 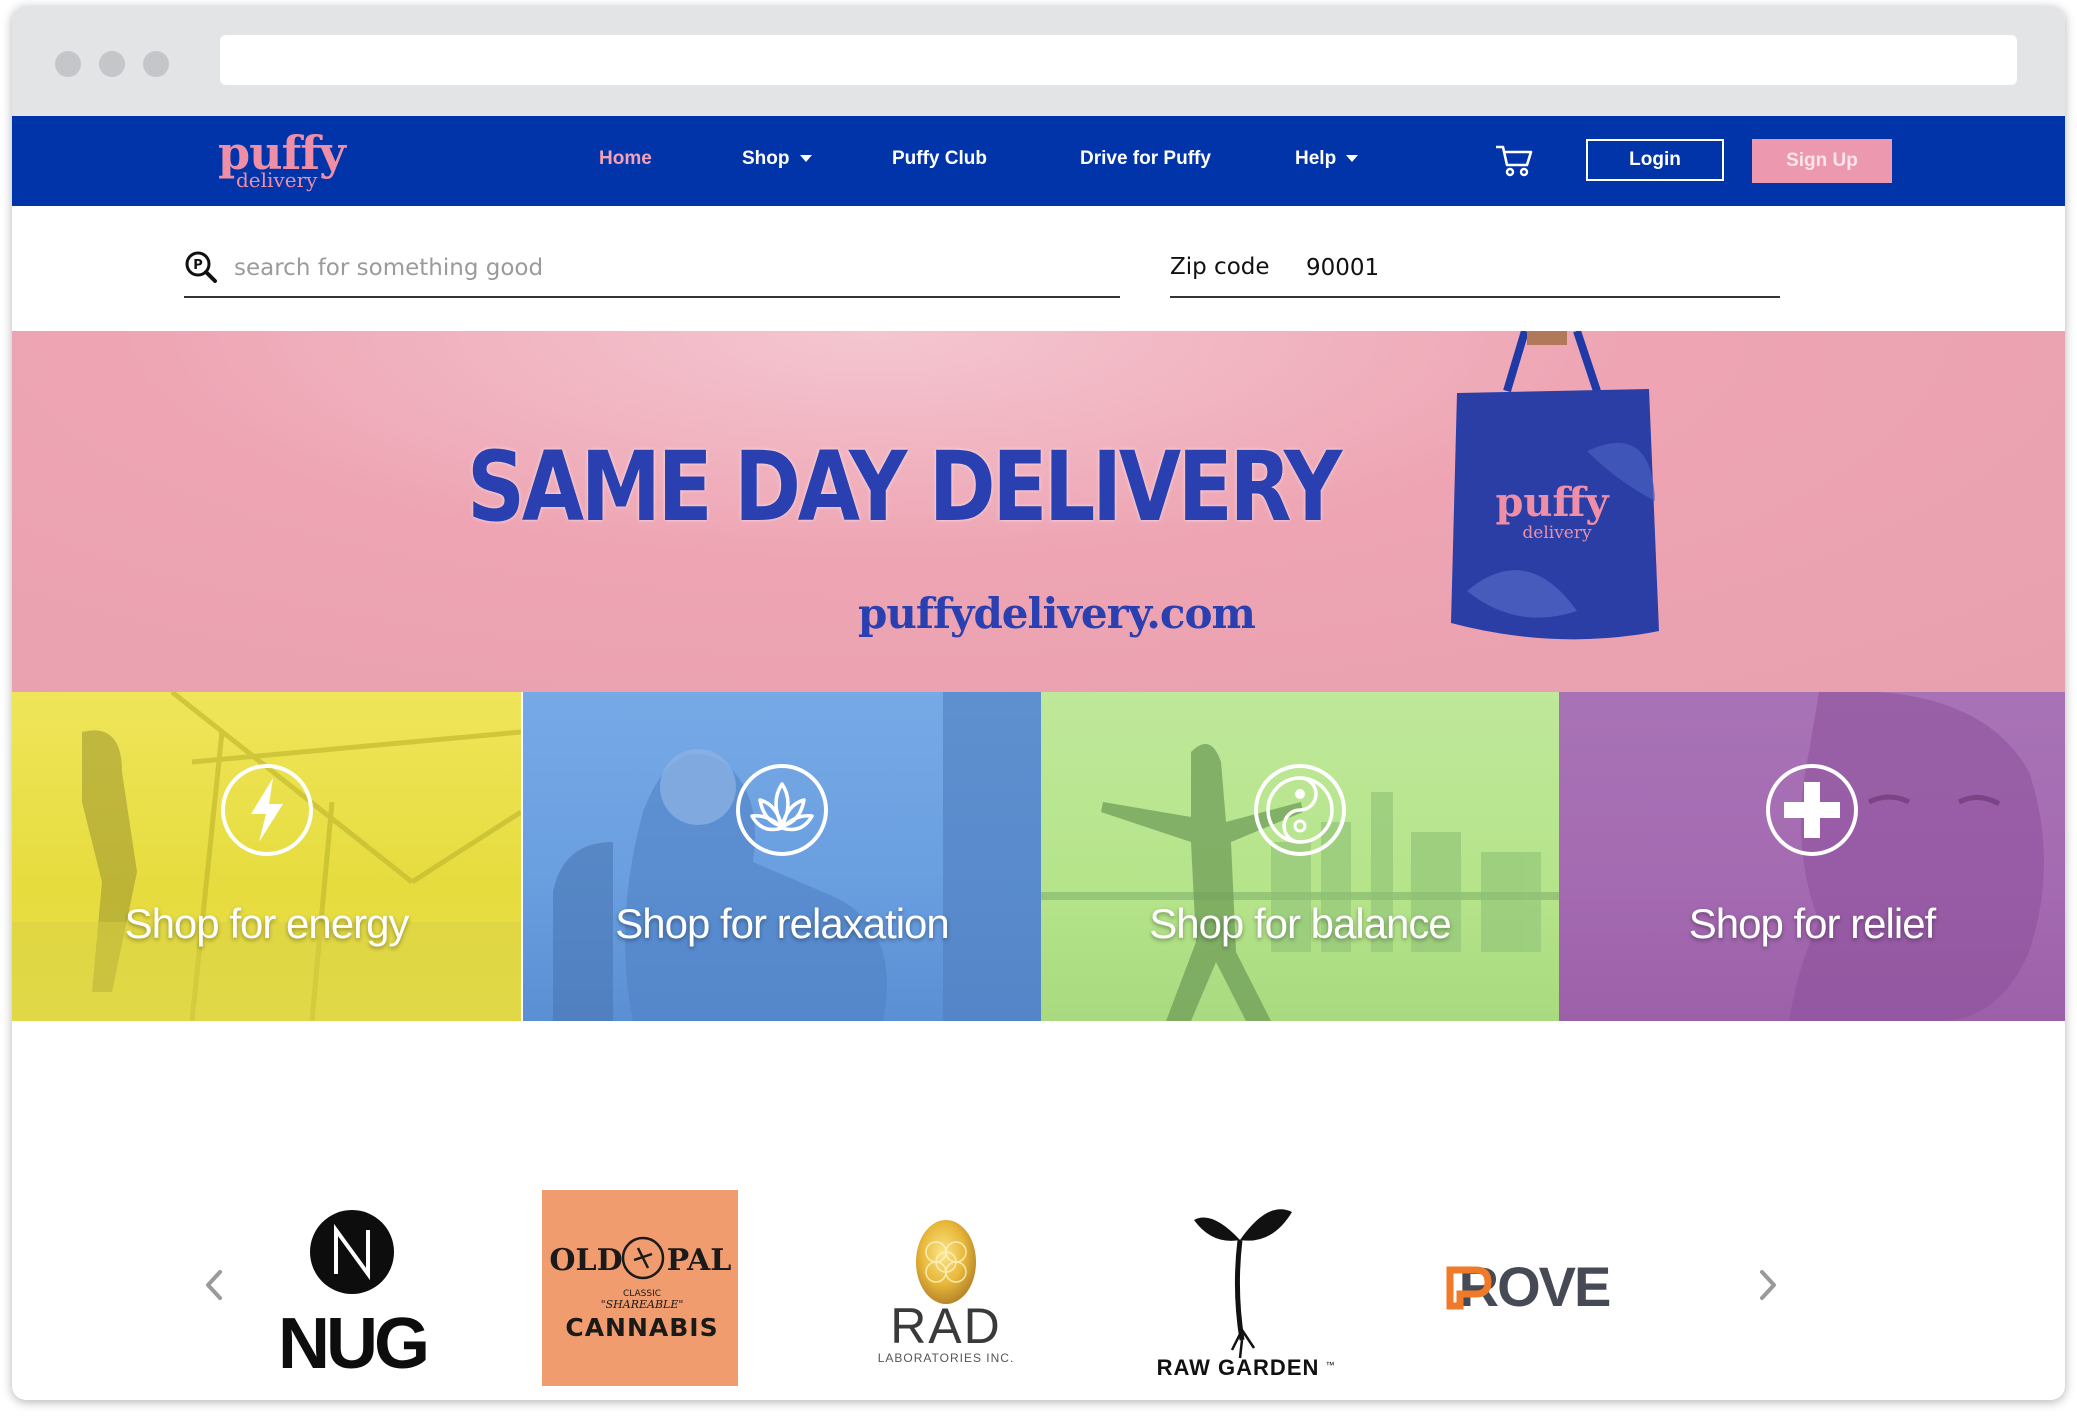 What do you see at coordinates (1529, 1286) in the screenshot?
I see `rove-logo: ROVE` at bounding box center [1529, 1286].